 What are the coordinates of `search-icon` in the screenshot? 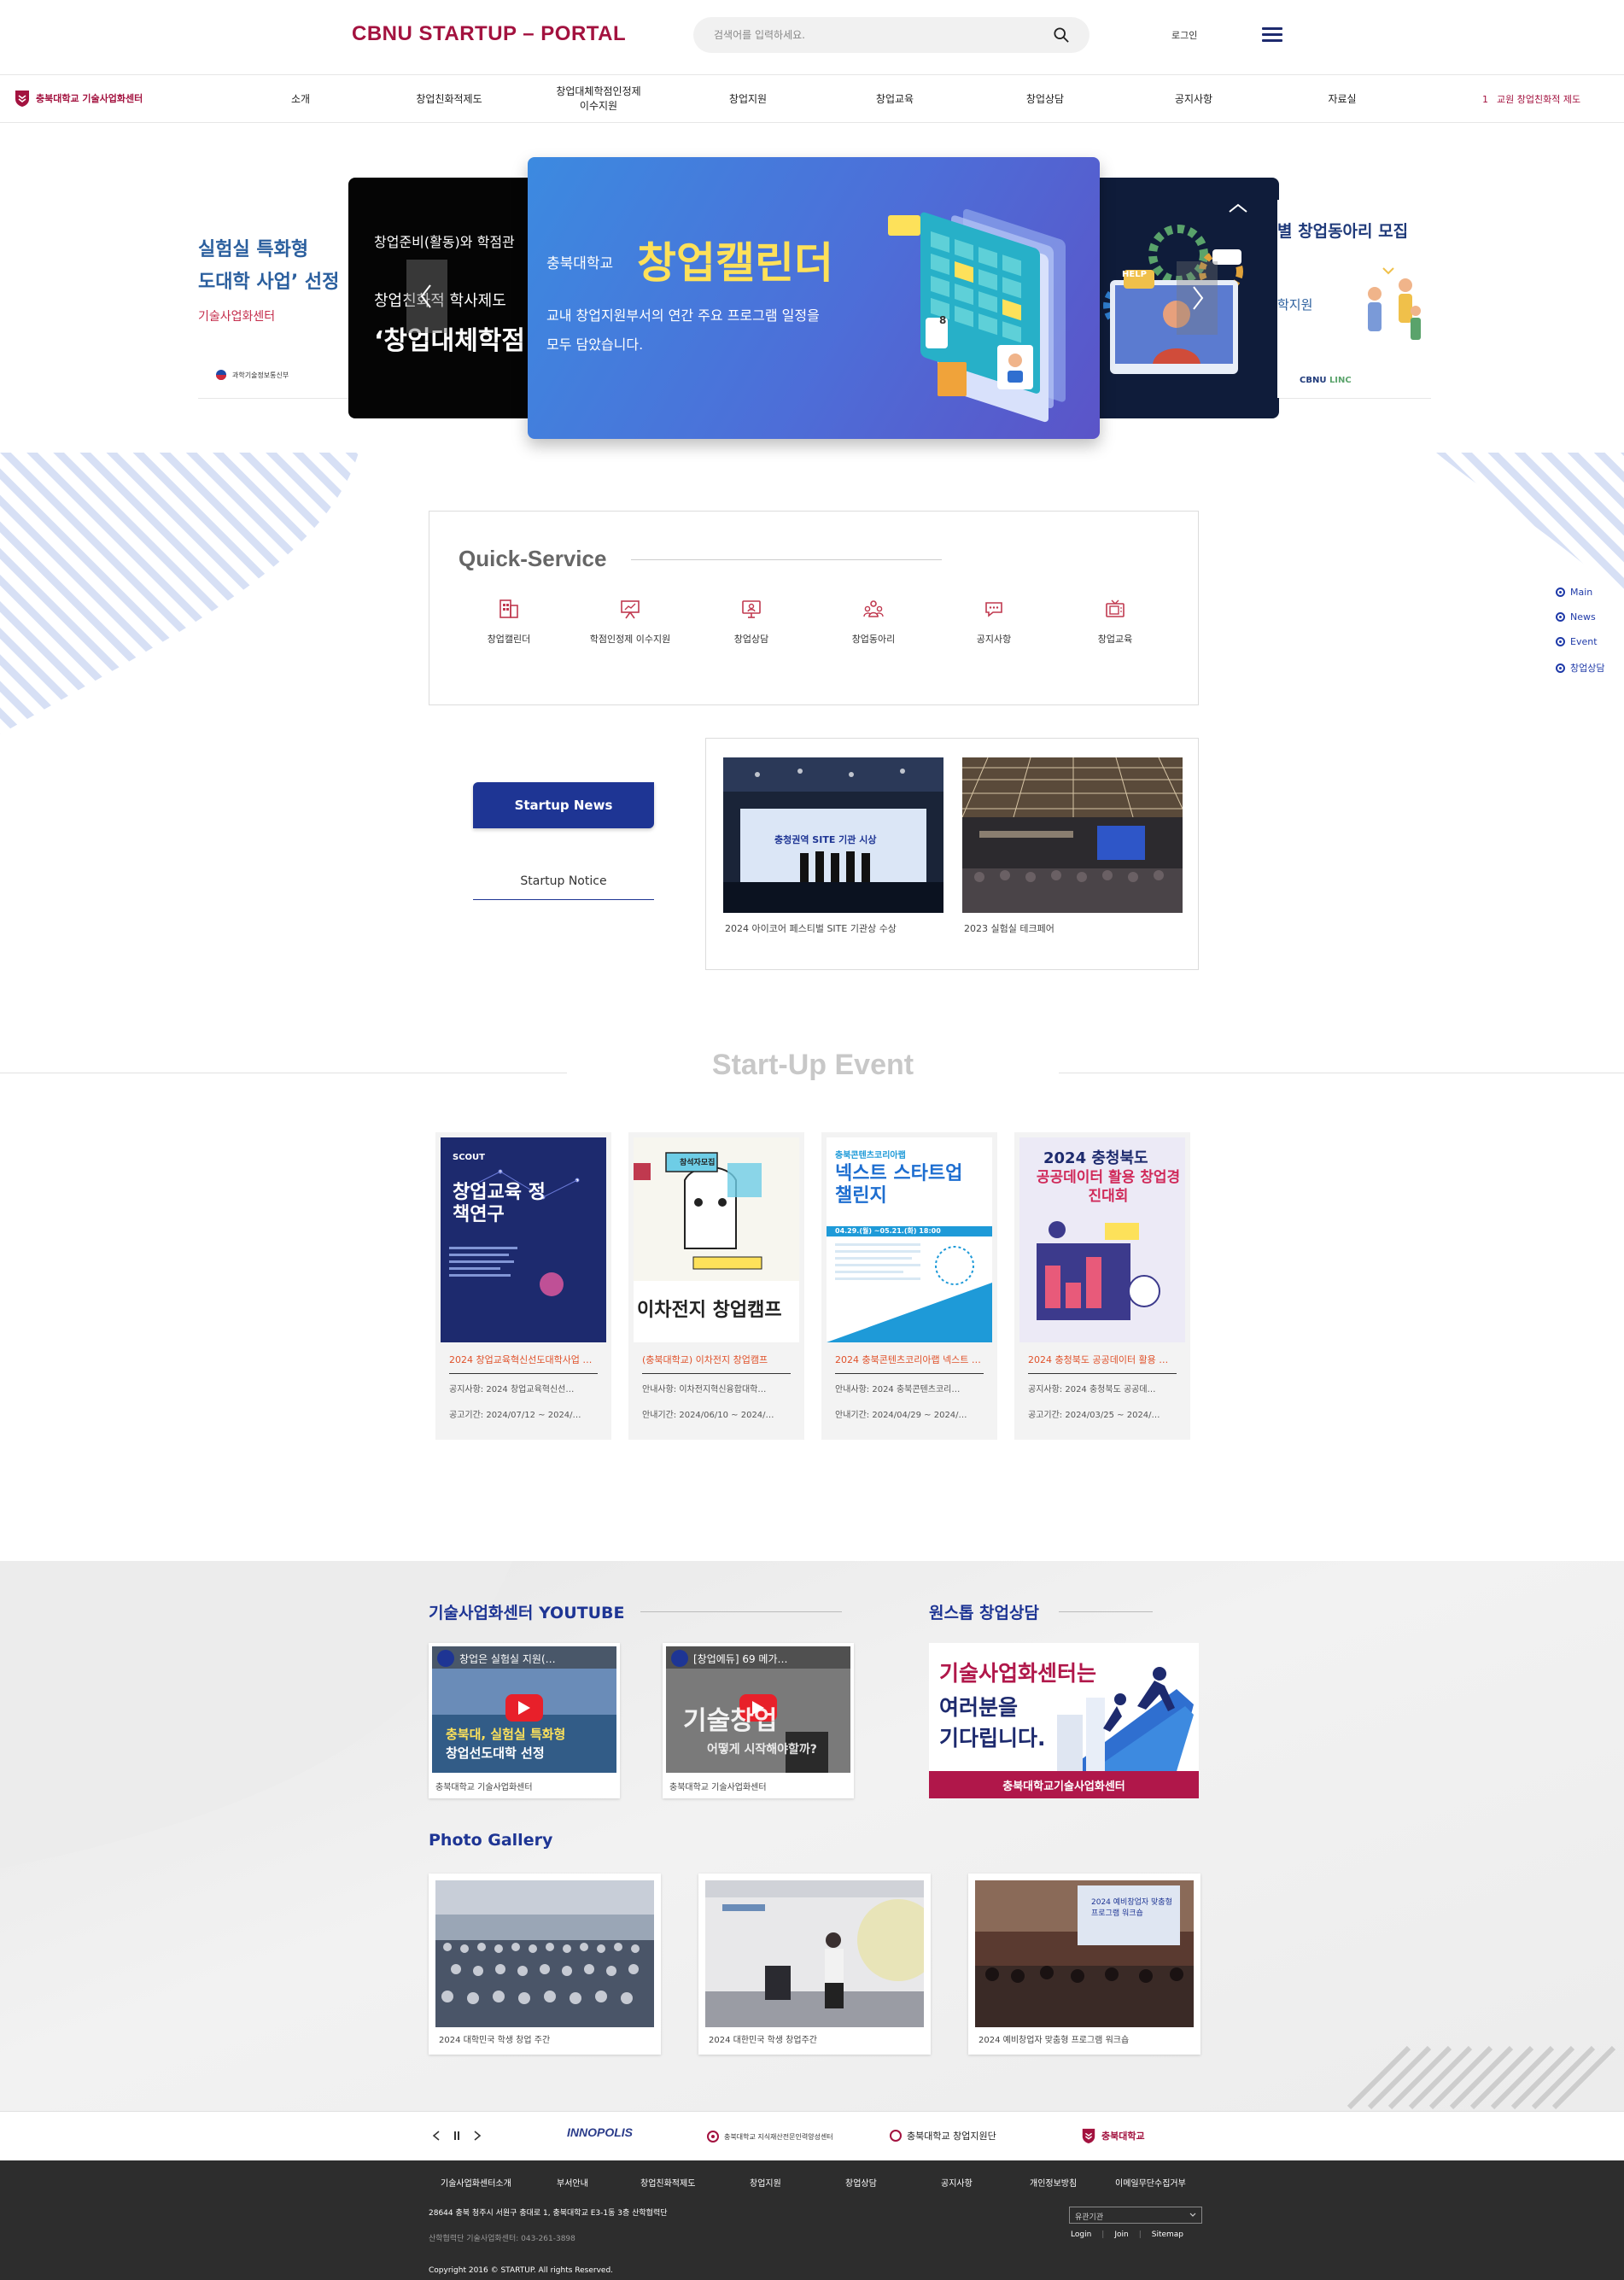 It's located at (1062, 35).